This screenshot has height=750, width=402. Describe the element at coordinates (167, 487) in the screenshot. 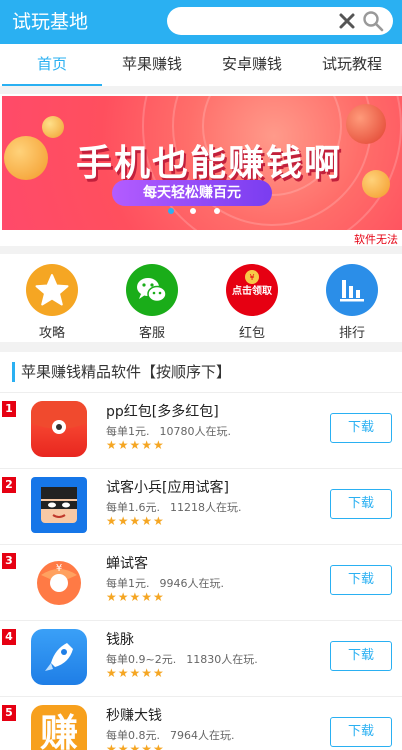

I see `app-name: 试客小兵[应用试客]` at that location.